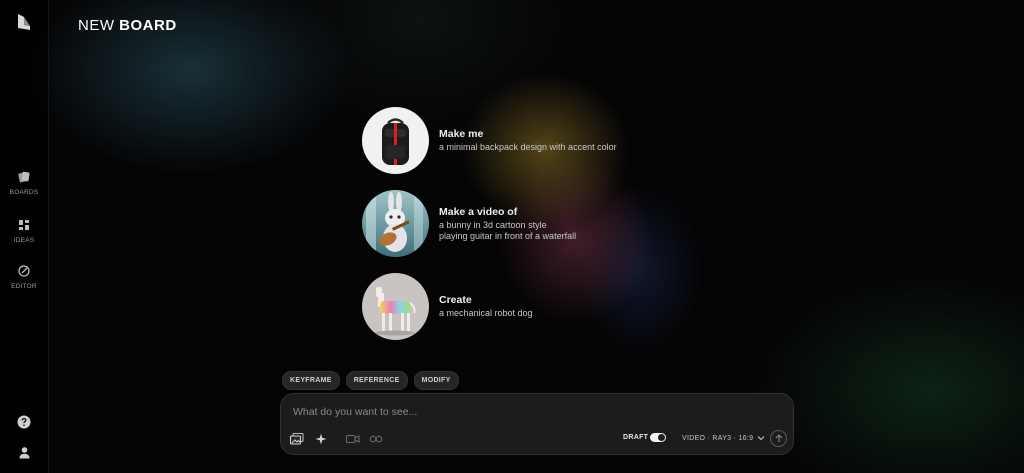 The width and height of the screenshot is (1024, 473). I want to click on suggestion-robot-dog: Create a mechanical robot dog, so click(447, 306).